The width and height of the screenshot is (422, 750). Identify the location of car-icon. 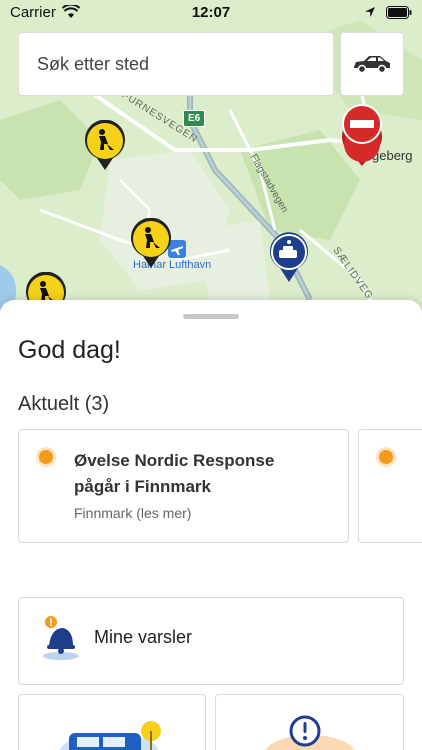
(372, 65).